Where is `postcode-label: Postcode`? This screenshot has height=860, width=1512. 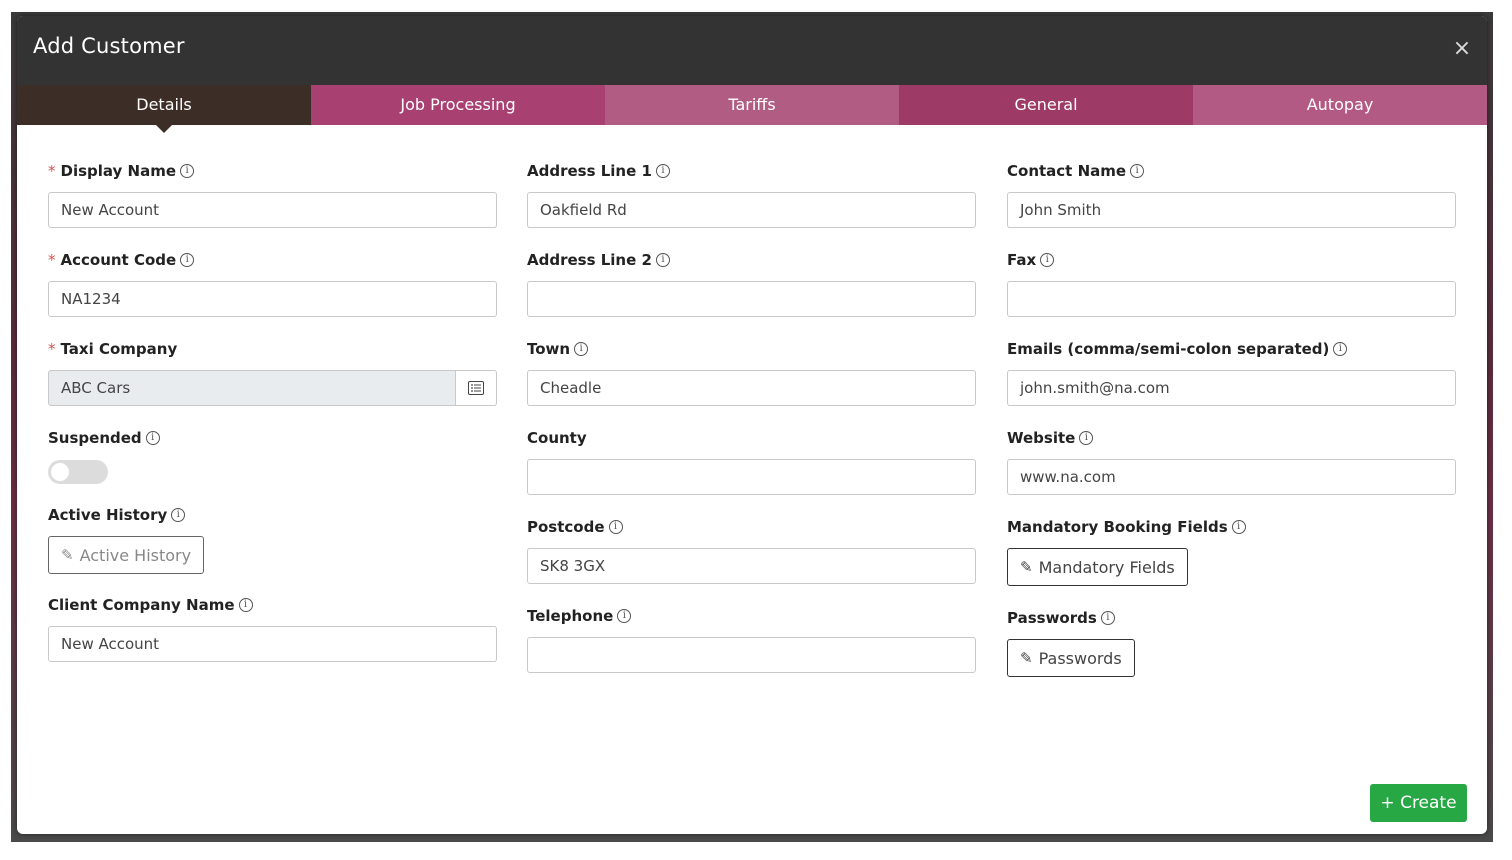 postcode-label: Postcode is located at coordinates (566, 527).